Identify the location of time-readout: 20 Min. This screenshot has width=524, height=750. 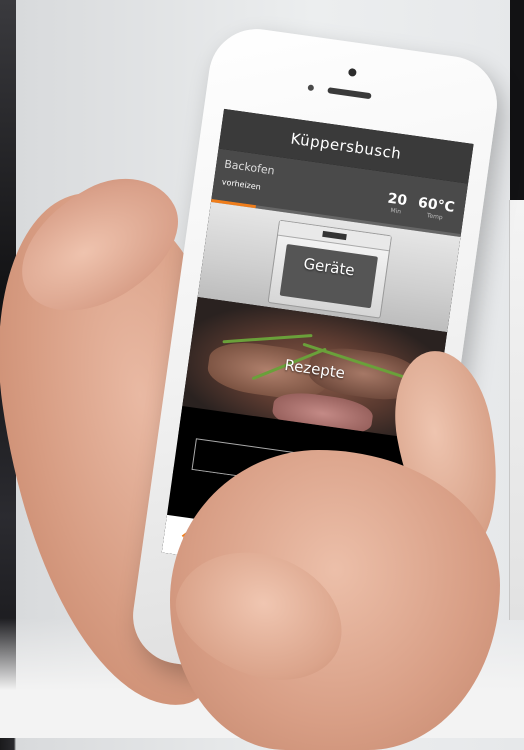
(397, 203).